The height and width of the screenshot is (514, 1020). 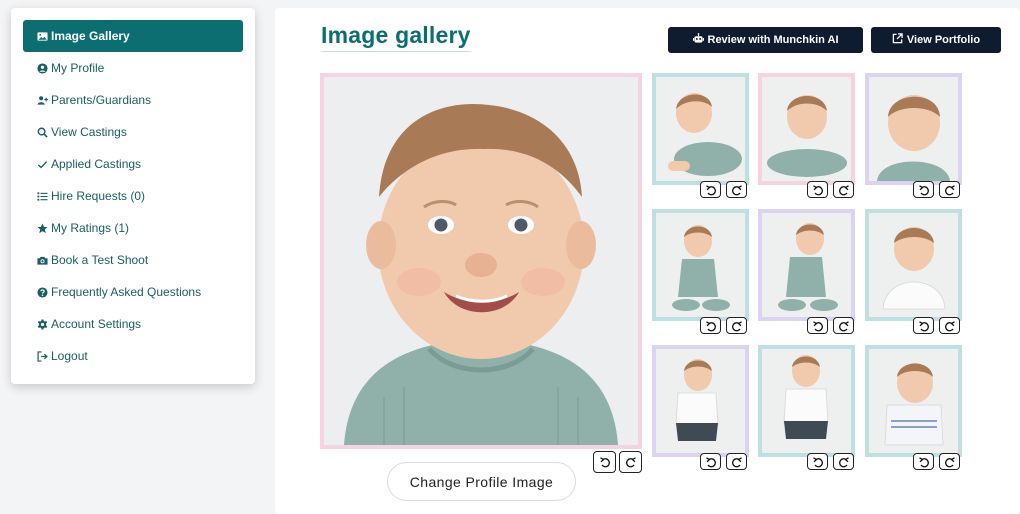 I want to click on sidebar-item-label: Logout, so click(x=69, y=356).